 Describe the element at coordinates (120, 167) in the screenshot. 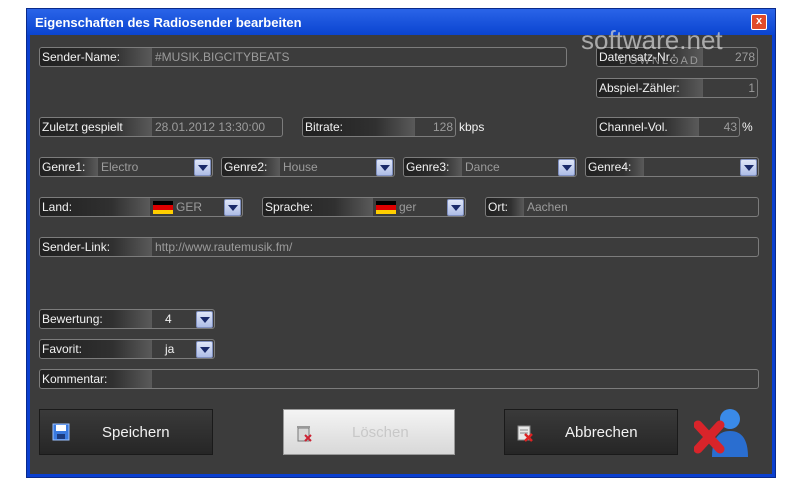

I see `genre1-value: Electro` at that location.